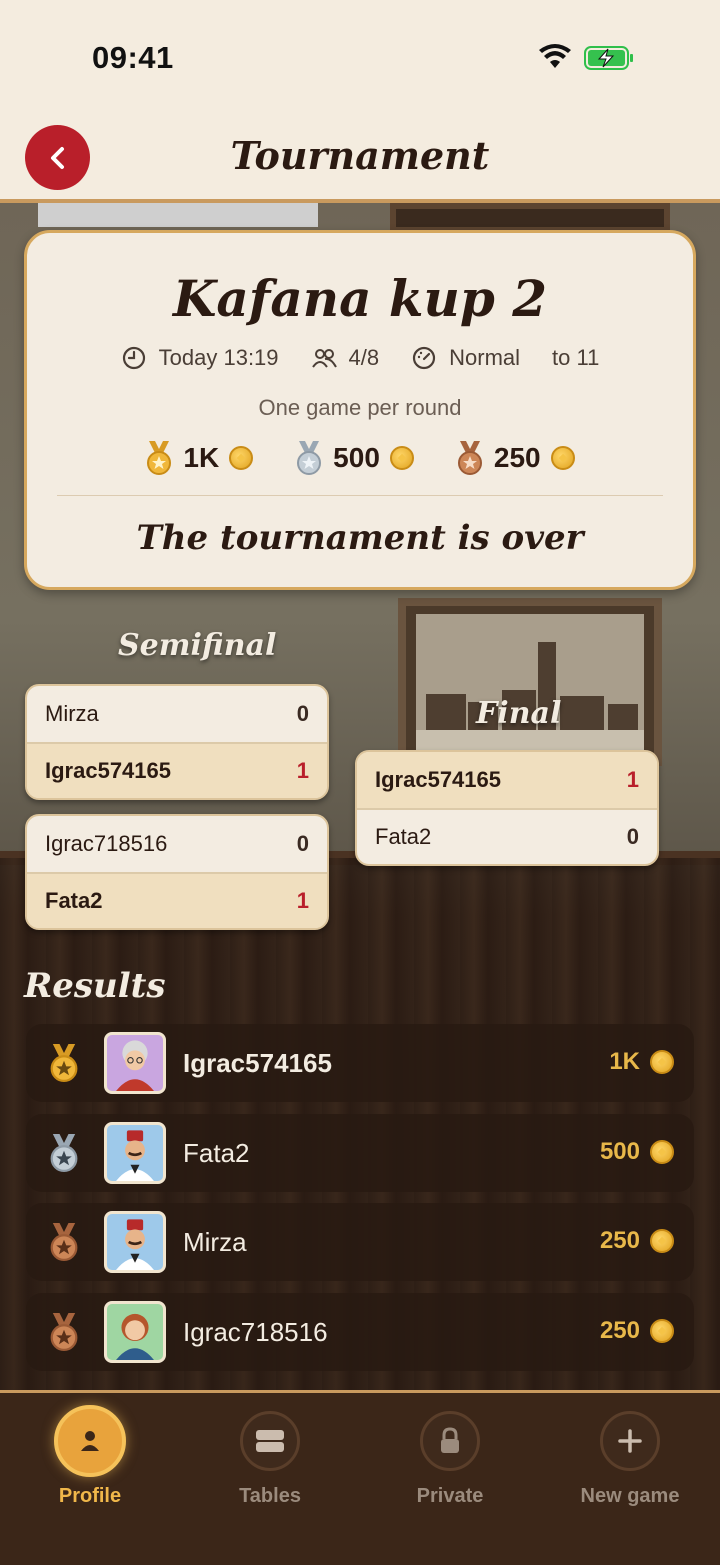  I want to click on tournament-meta: Today 13:19 4/8 Normal to 11, so click(360, 358).